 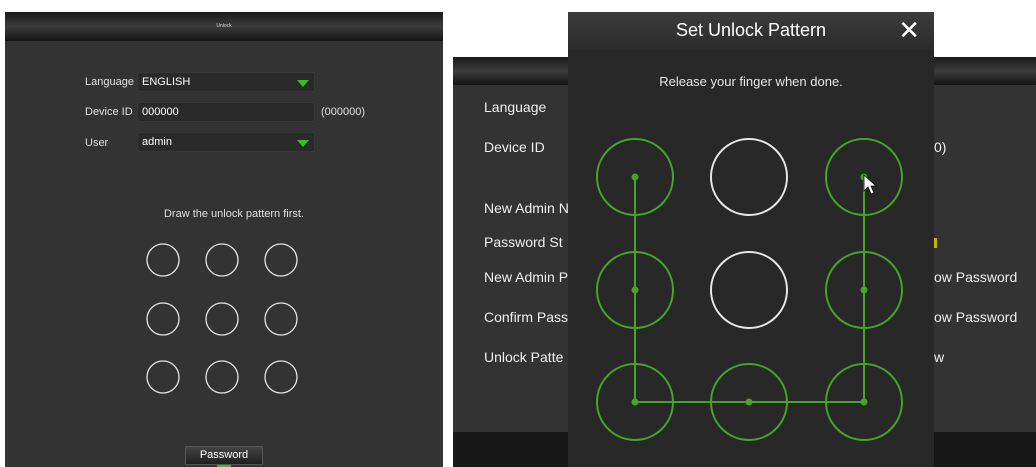 What do you see at coordinates (940, 147) in the screenshot?
I see `device-id-suffix: 0)` at bounding box center [940, 147].